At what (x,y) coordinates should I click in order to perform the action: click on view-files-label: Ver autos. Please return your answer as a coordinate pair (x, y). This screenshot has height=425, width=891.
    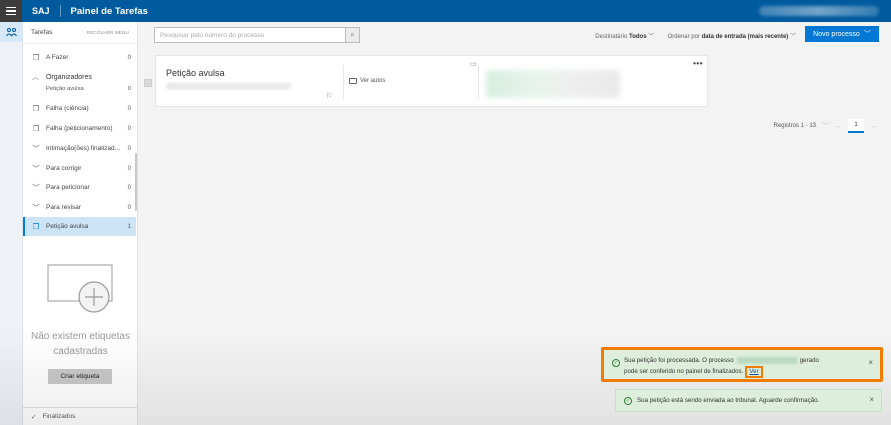
    Looking at the image, I should click on (373, 81).